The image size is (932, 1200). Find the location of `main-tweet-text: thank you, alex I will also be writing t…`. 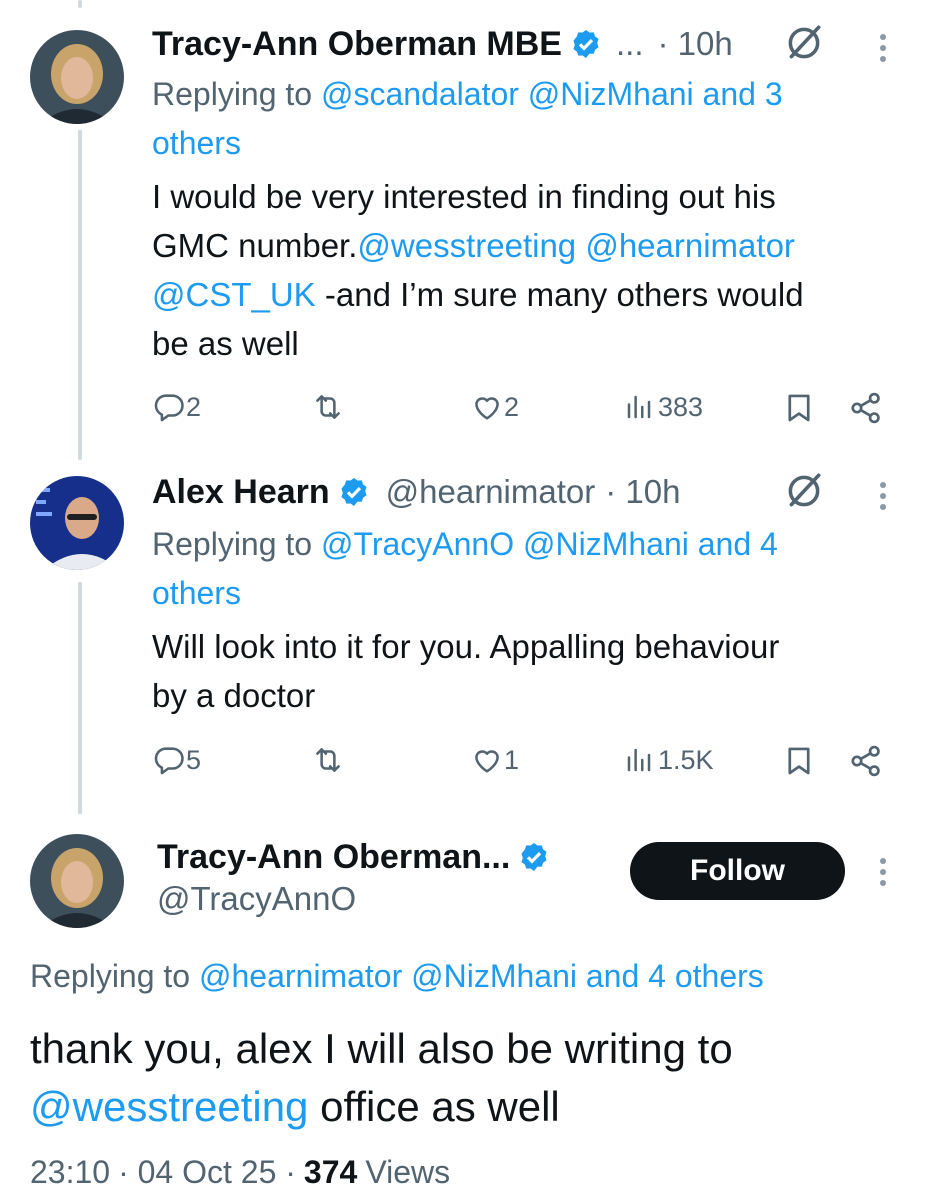

main-tweet-text: thank you, alex I will also be writing t… is located at coordinates (470, 1078).